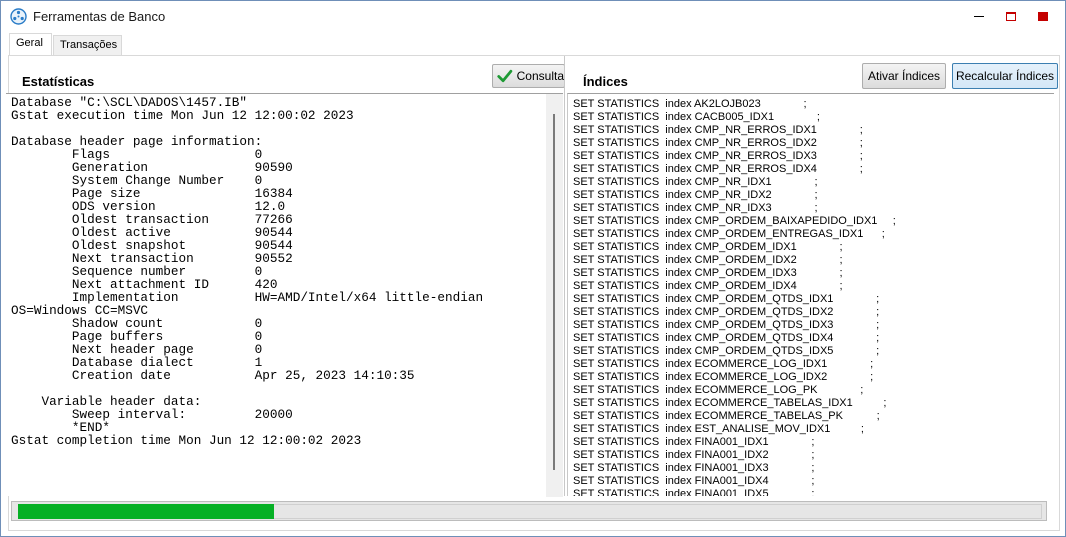 The image size is (1066, 537). Describe the element at coordinates (87, 45) in the screenshot. I see `tab-transacoes: Transações` at that location.